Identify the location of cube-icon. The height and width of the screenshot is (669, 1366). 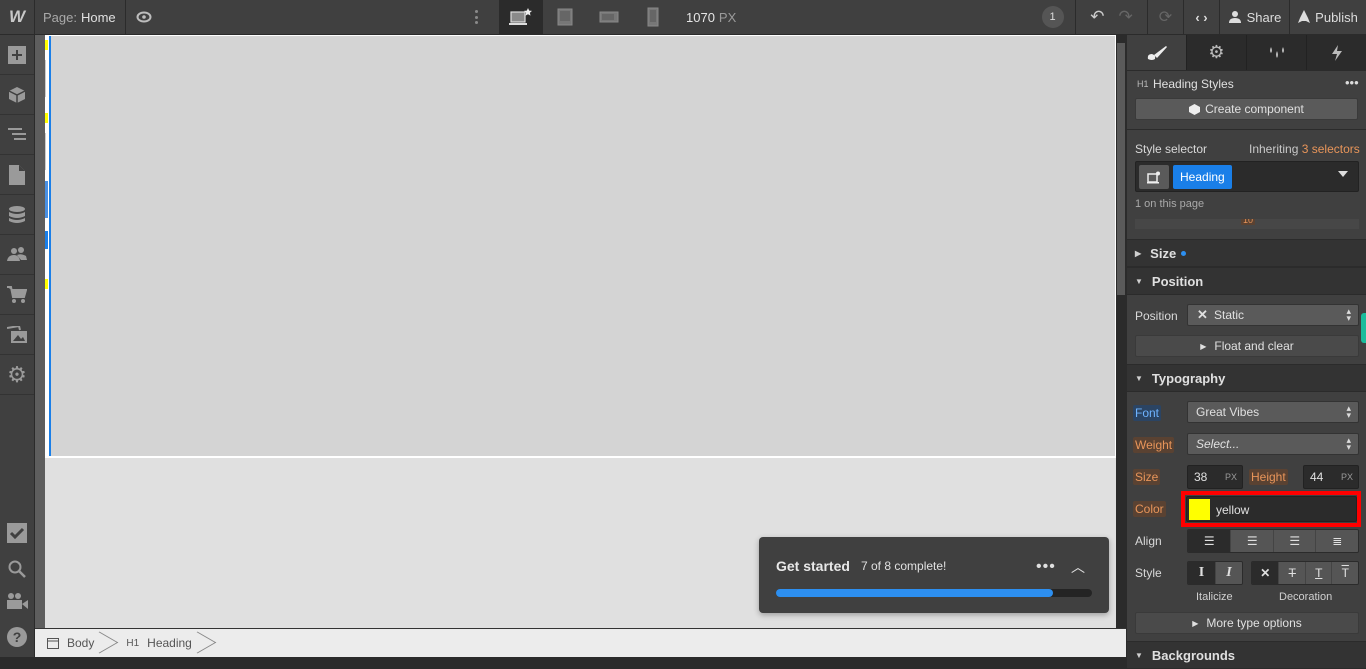
(17, 94).